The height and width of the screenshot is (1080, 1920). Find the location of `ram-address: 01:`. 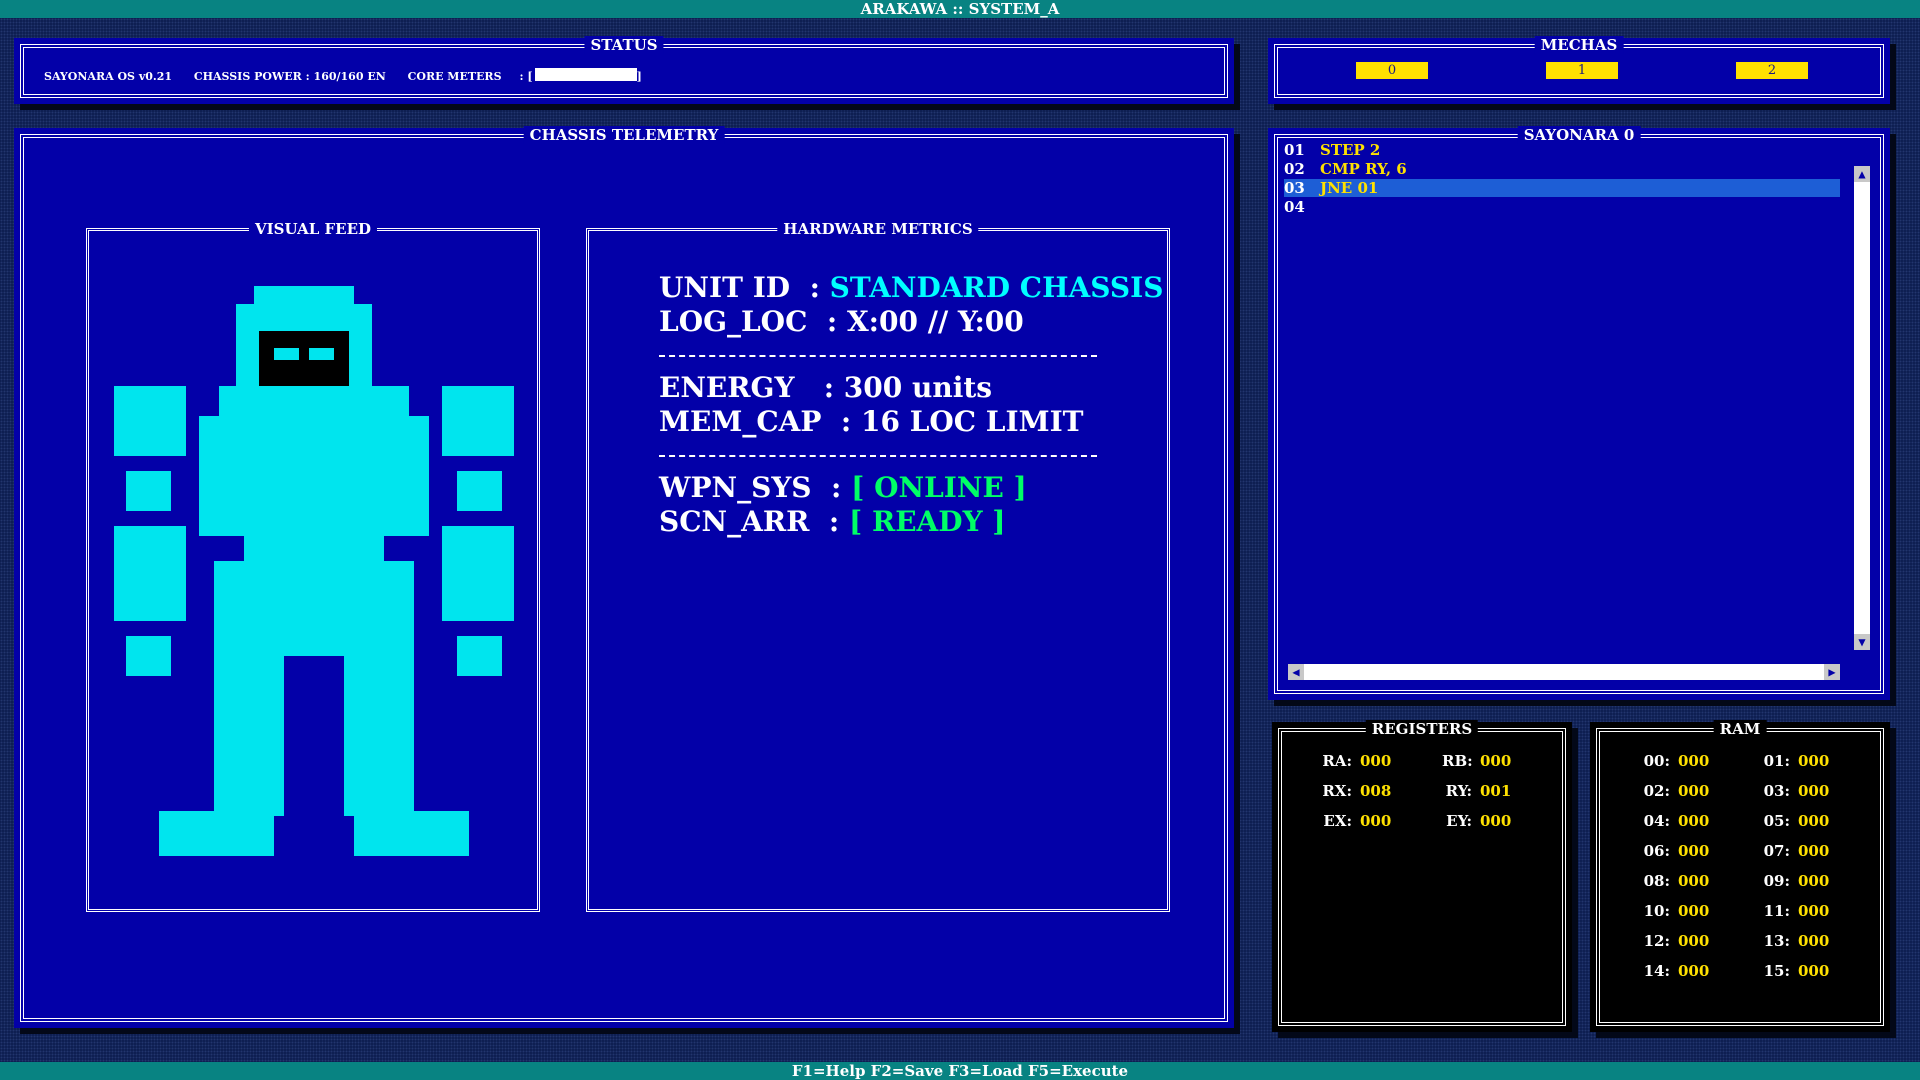

ram-address: 01: is located at coordinates (1776, 761).